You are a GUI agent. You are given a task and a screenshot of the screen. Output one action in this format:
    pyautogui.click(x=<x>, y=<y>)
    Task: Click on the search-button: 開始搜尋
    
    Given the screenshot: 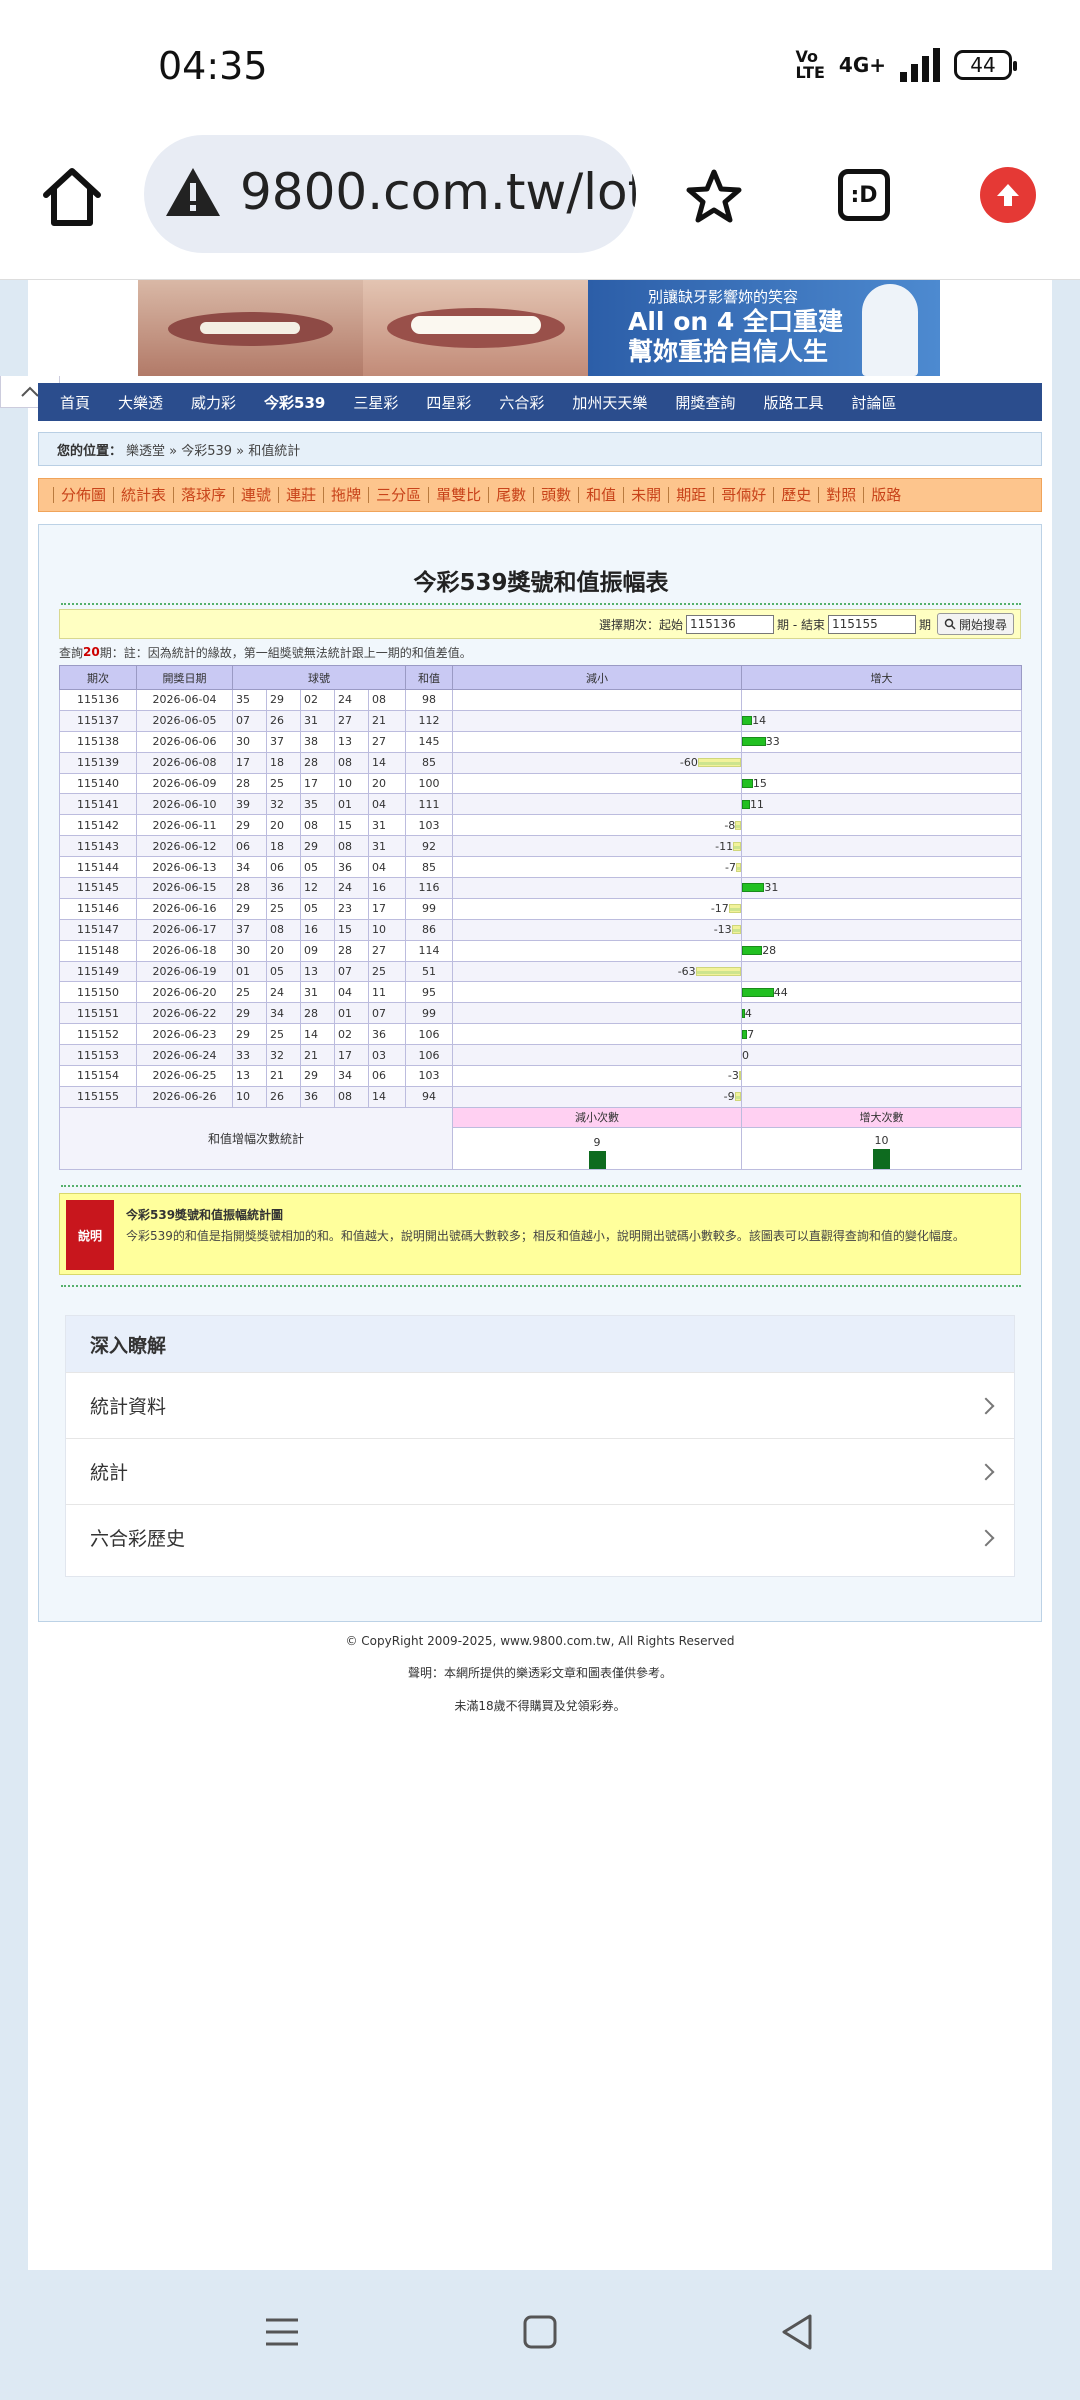 What is the action you would take?
    pyautogui.click(x=975, y=624)
    